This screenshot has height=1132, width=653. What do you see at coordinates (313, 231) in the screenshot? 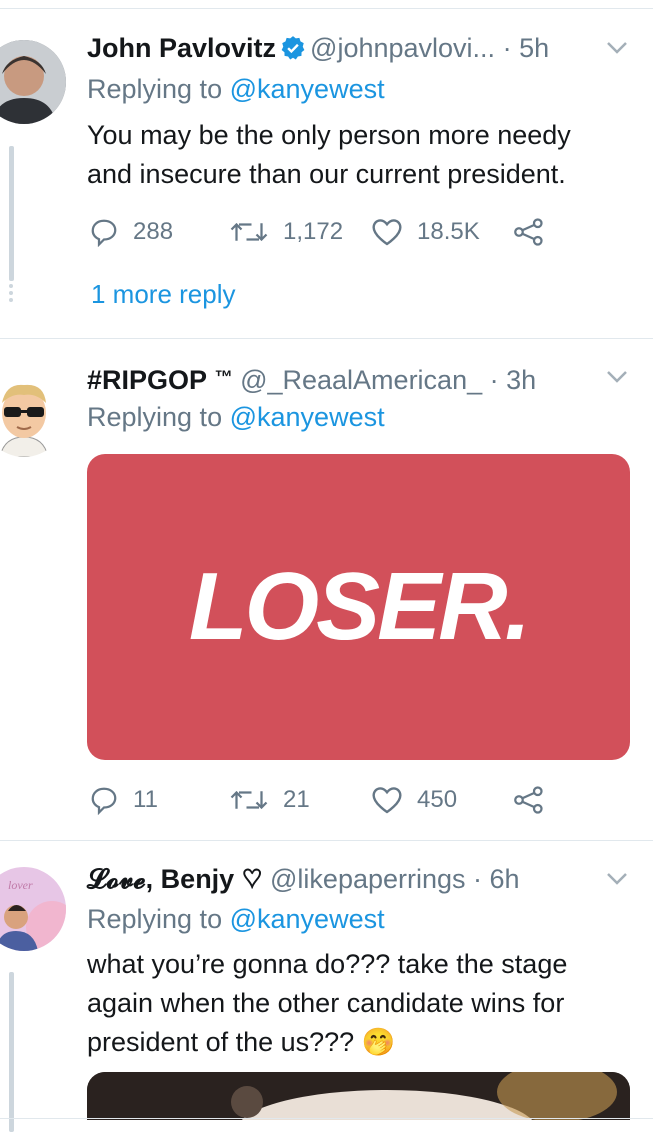
I see `retweet-count: 1,172` at bounding box center [313, 231].